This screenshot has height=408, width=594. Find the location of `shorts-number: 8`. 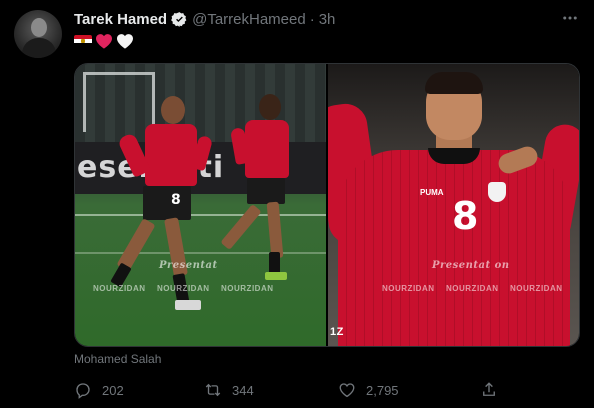

shorts-number: 8 is located at coordinates (176, 200).